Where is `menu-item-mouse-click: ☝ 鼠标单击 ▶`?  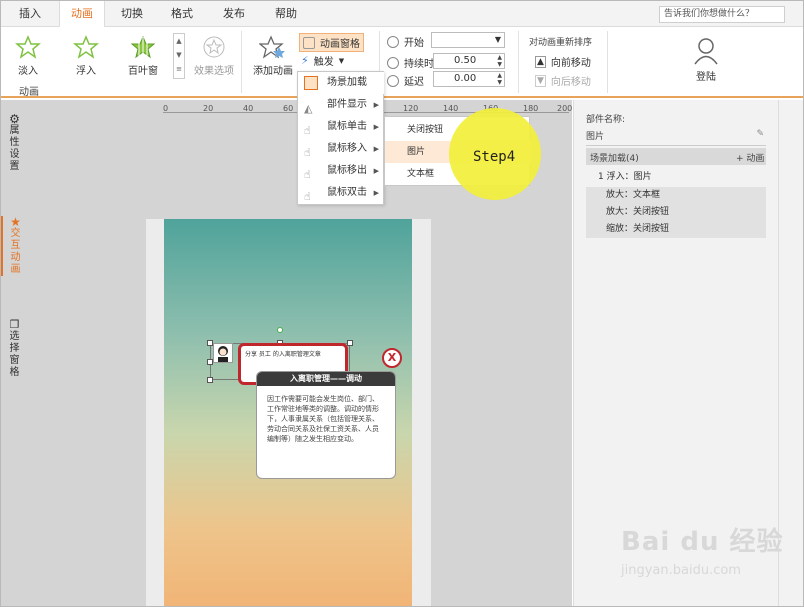
menu-item-mouse-click: ☝ 鼠标单击 ▶ is located at coordinates (341, 127).